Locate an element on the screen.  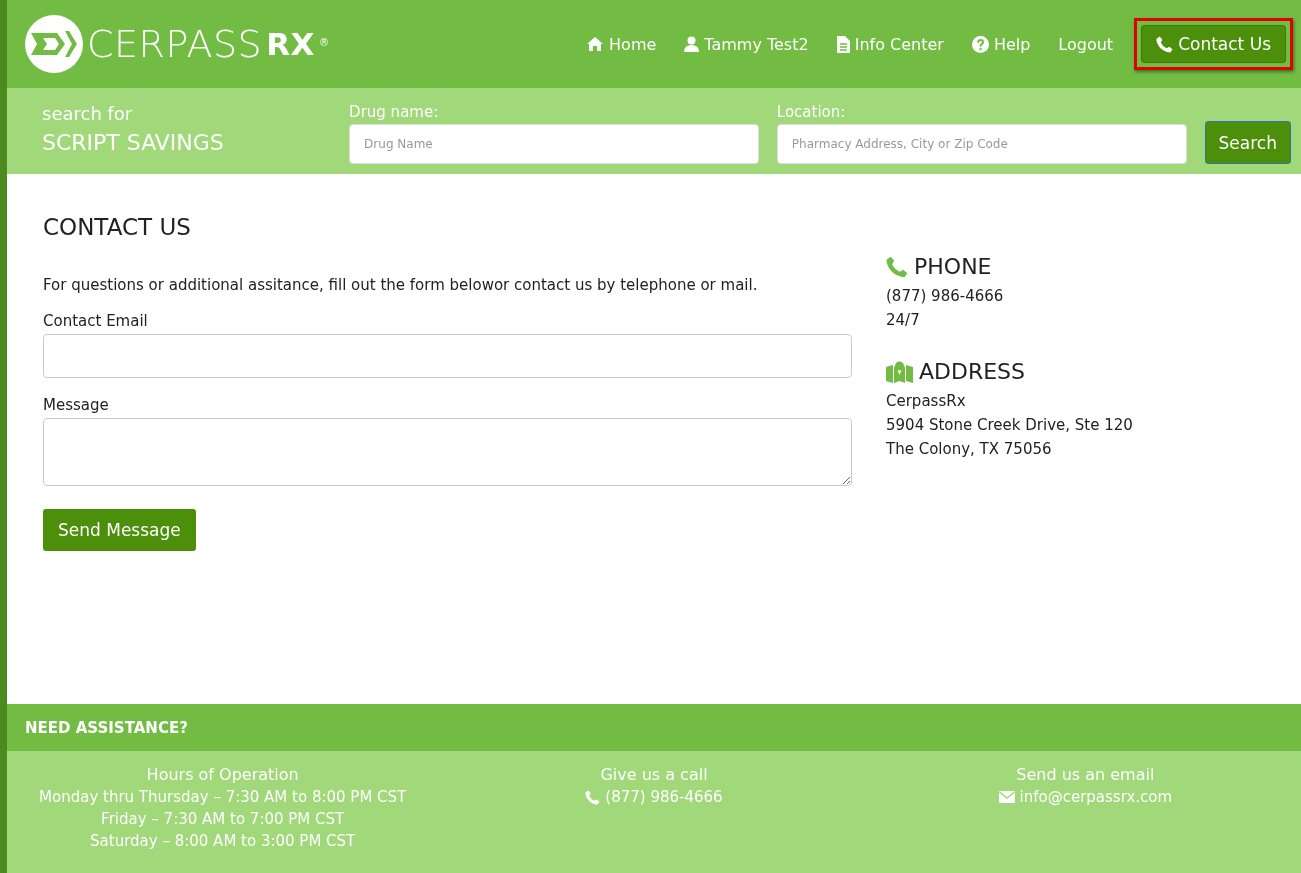
search-field: Pharmacy Address, City or Zip Code is located at coordinates (981, 144).